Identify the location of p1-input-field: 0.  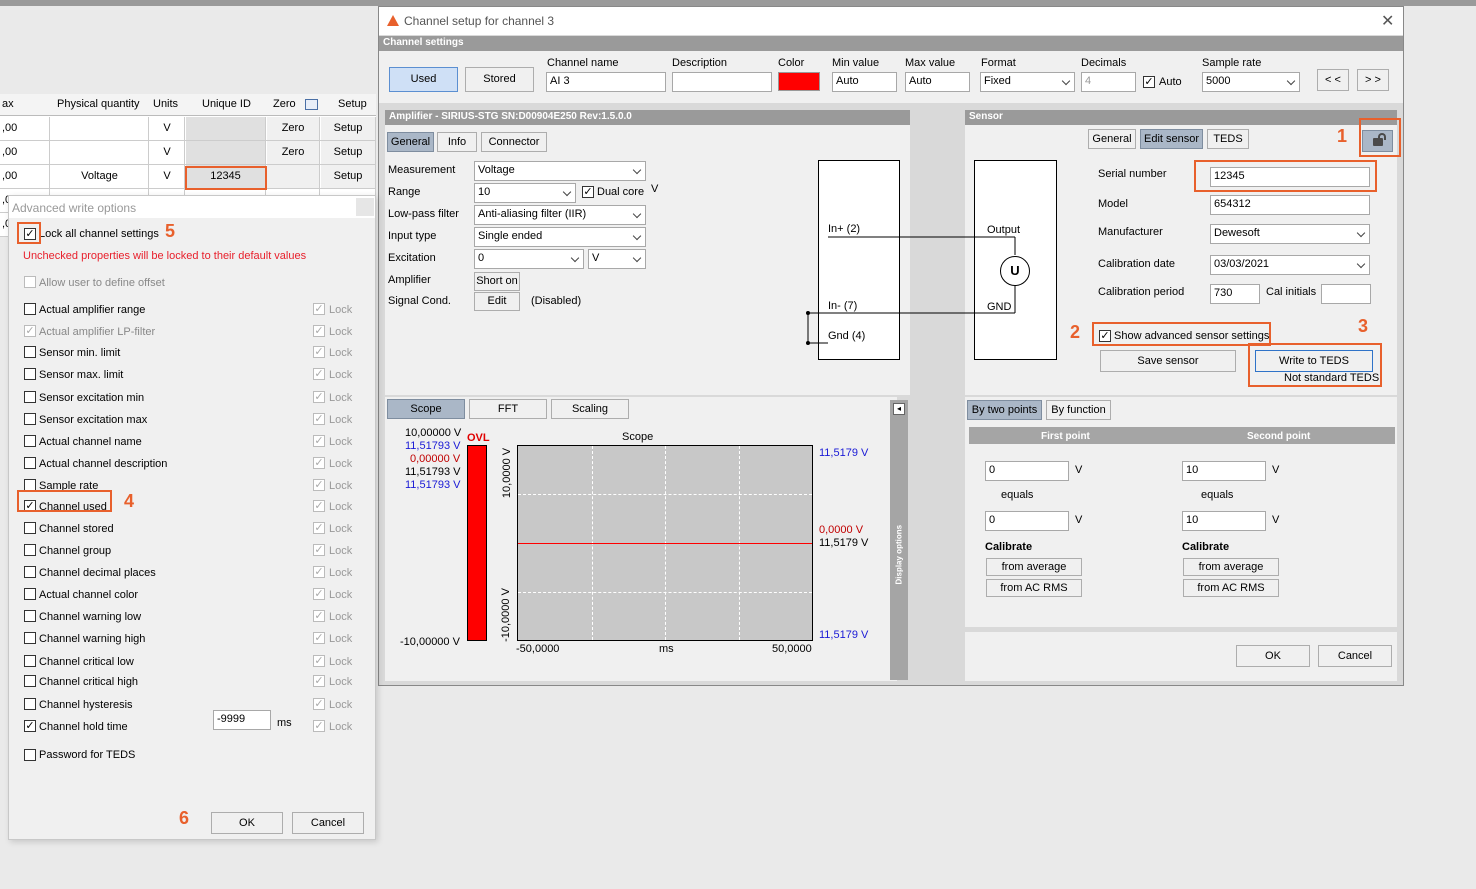
(1027, 471).